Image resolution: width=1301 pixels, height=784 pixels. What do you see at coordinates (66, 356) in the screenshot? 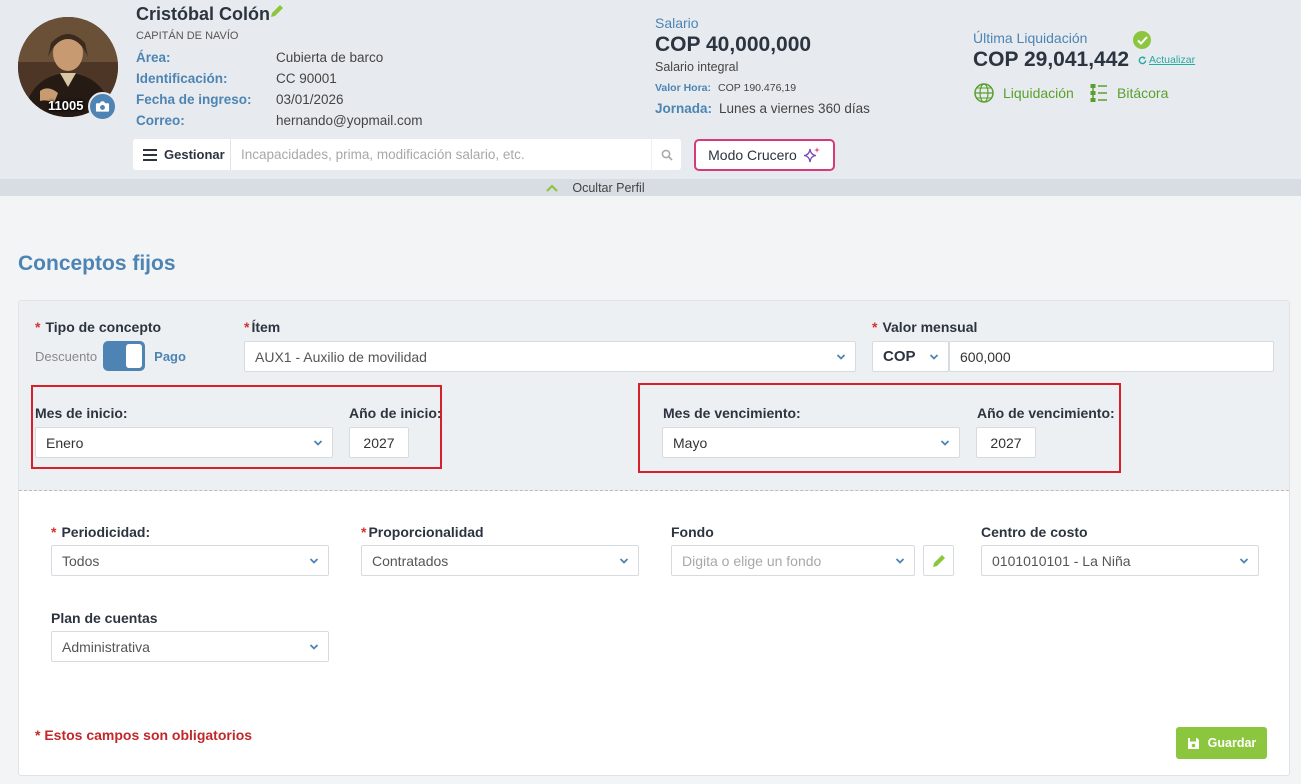
I see `toggle-off-label: Descuento` at bounding box center [66, 356].